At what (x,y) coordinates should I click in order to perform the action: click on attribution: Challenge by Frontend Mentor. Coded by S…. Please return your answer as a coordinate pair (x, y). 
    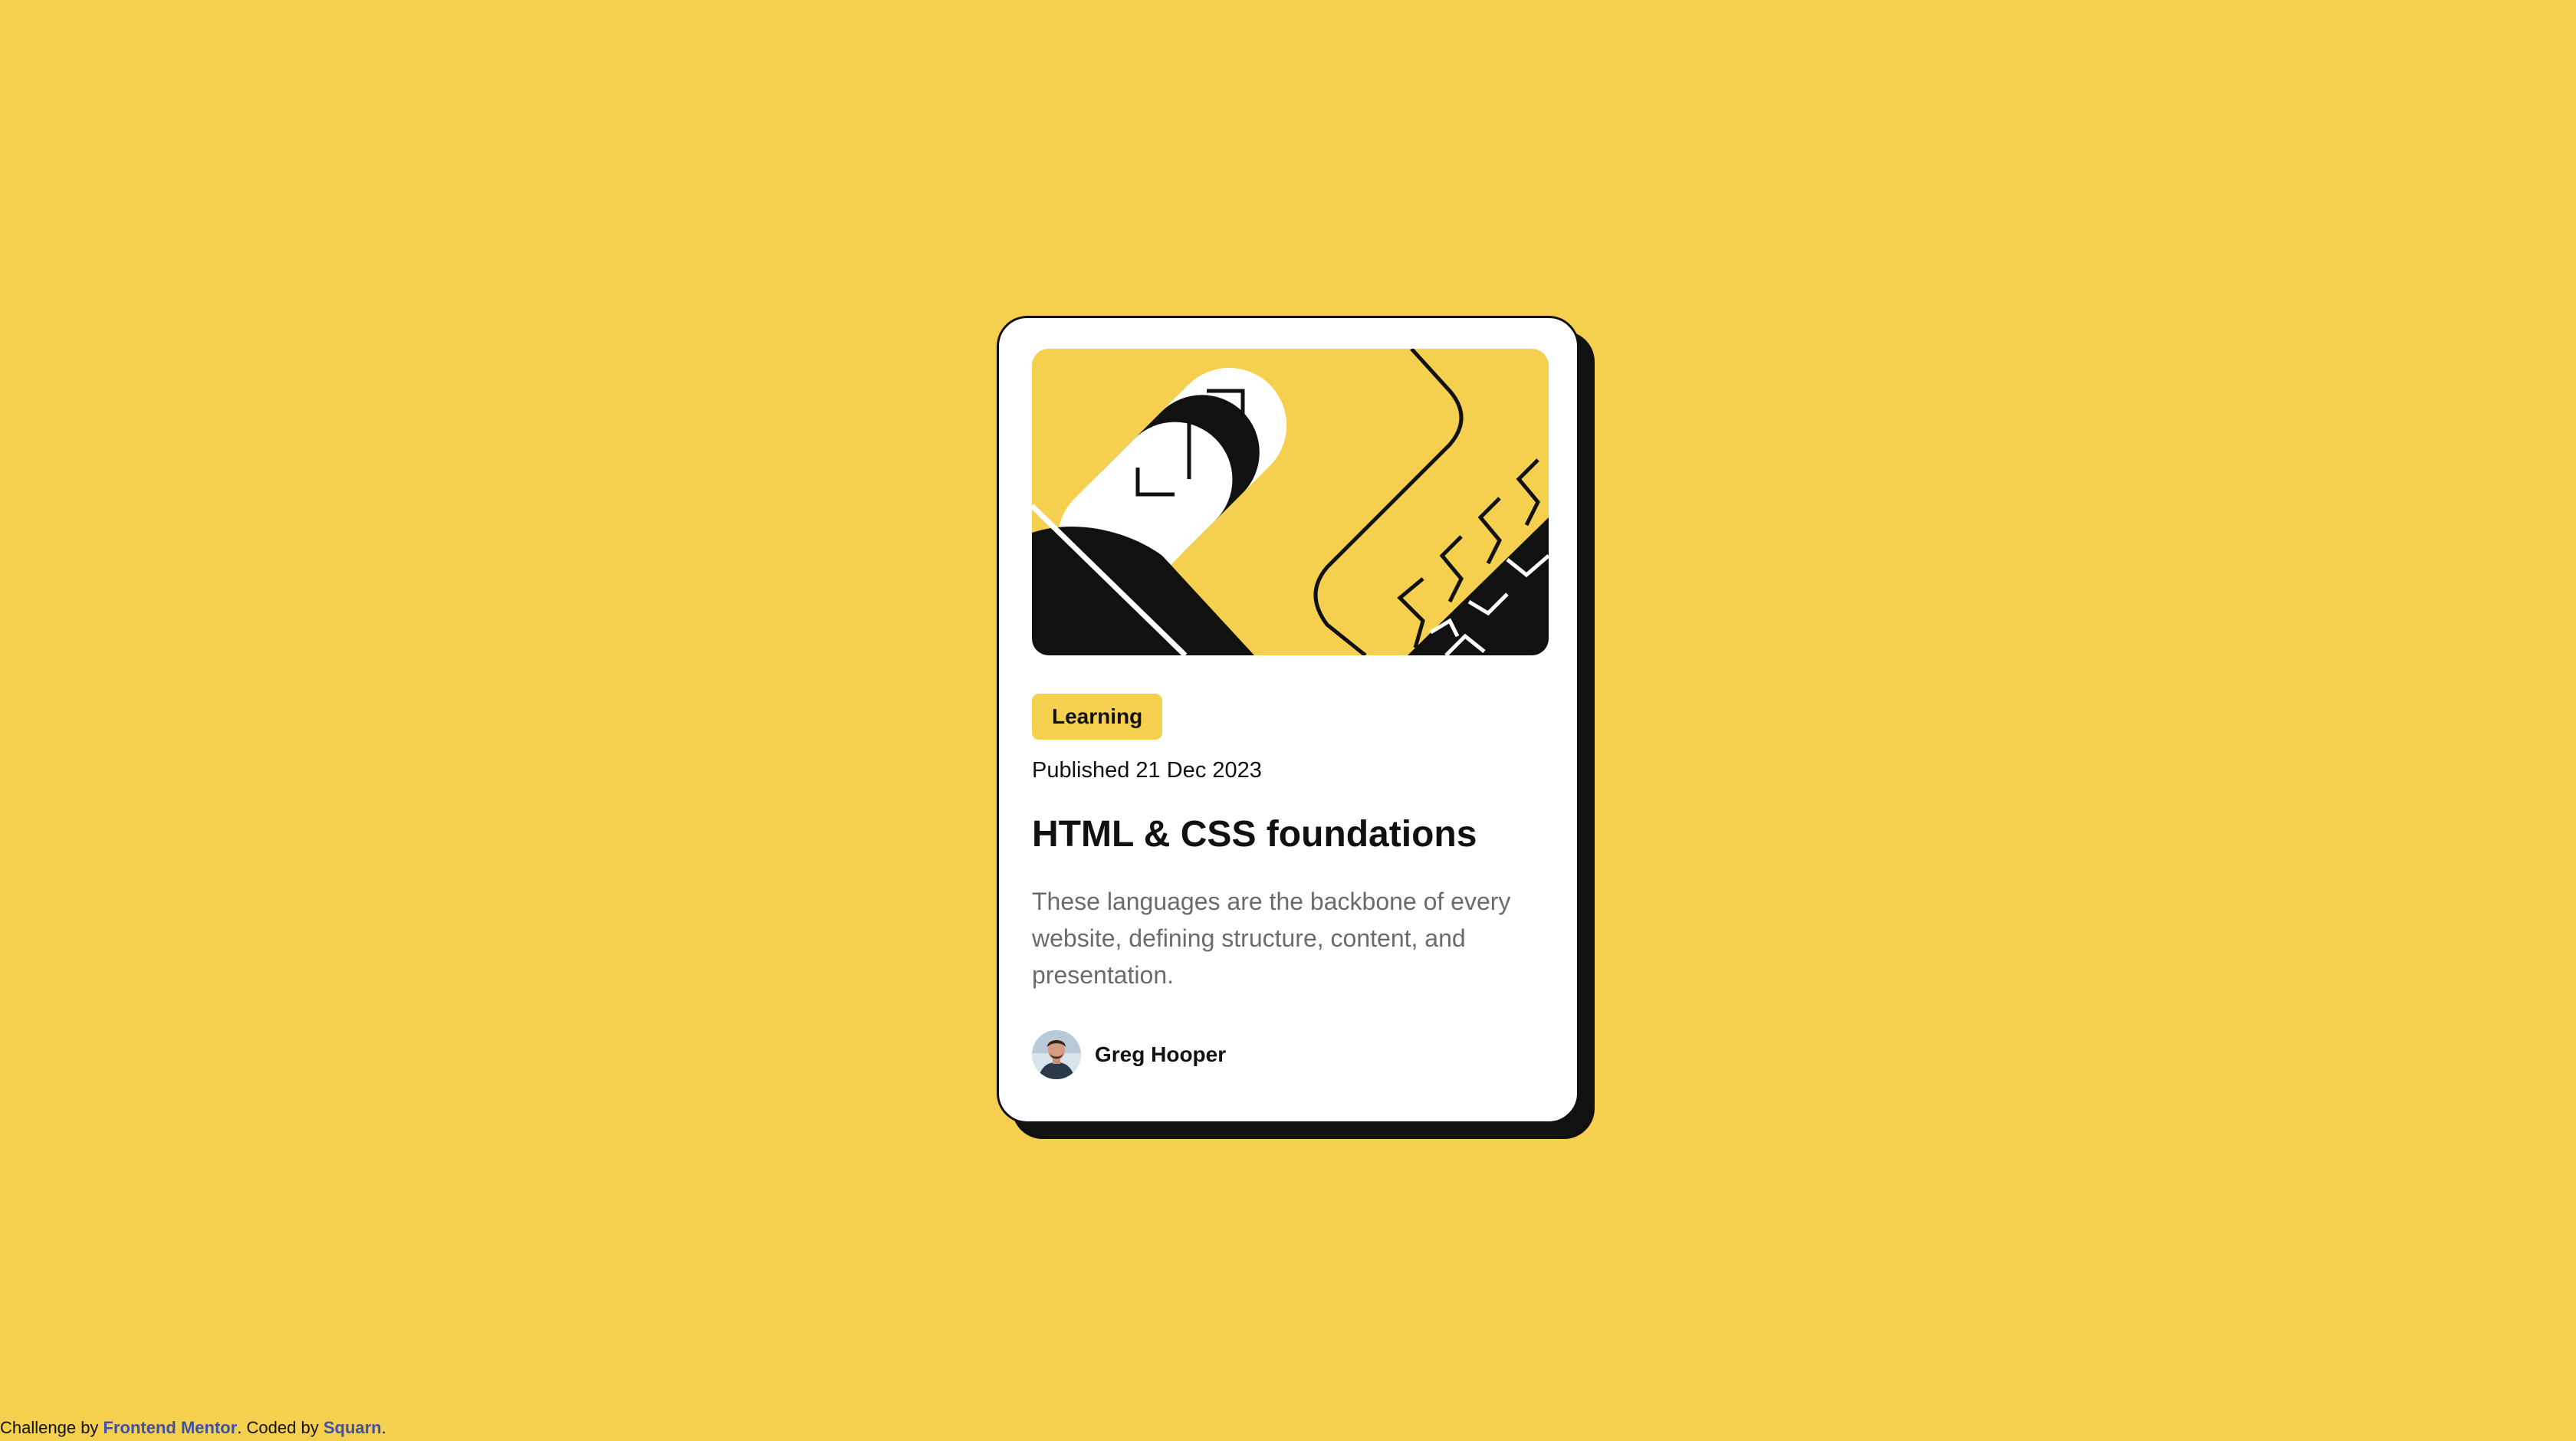
    Looking at the image, I should click on (193, 1428).